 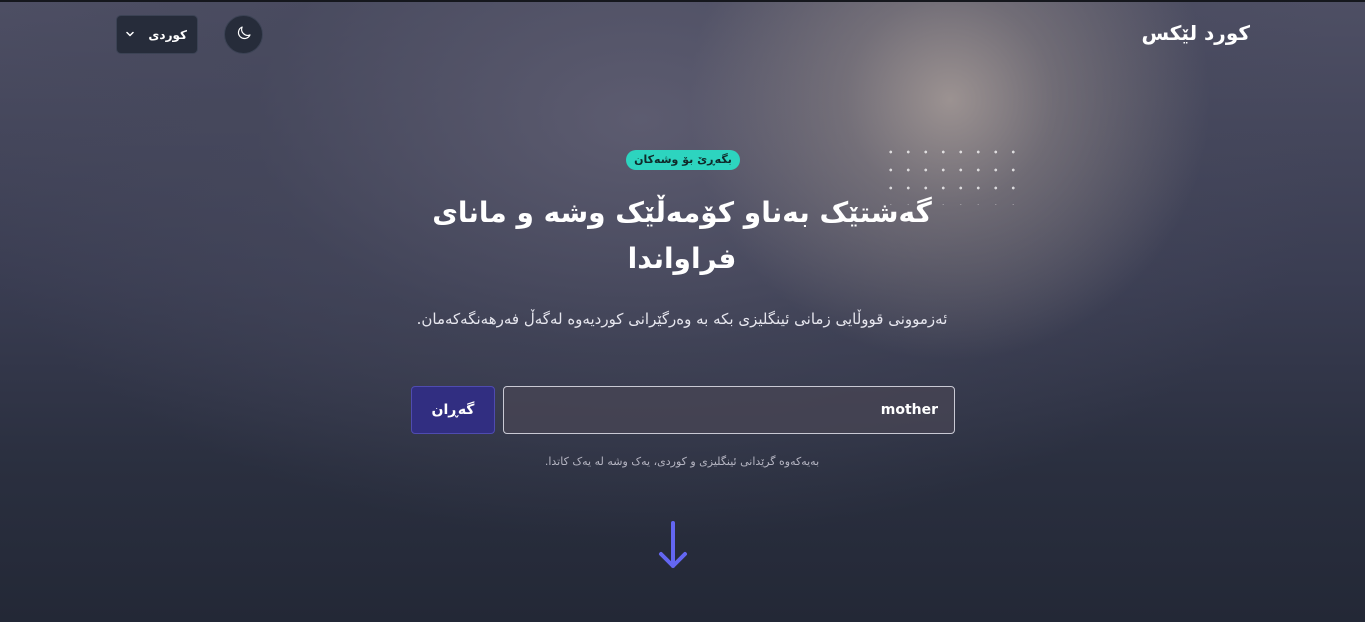 What do you see at coordinates (673, 546) in the screenshot?
I see `arrow-down-icon` at bounding box center [673, 546].